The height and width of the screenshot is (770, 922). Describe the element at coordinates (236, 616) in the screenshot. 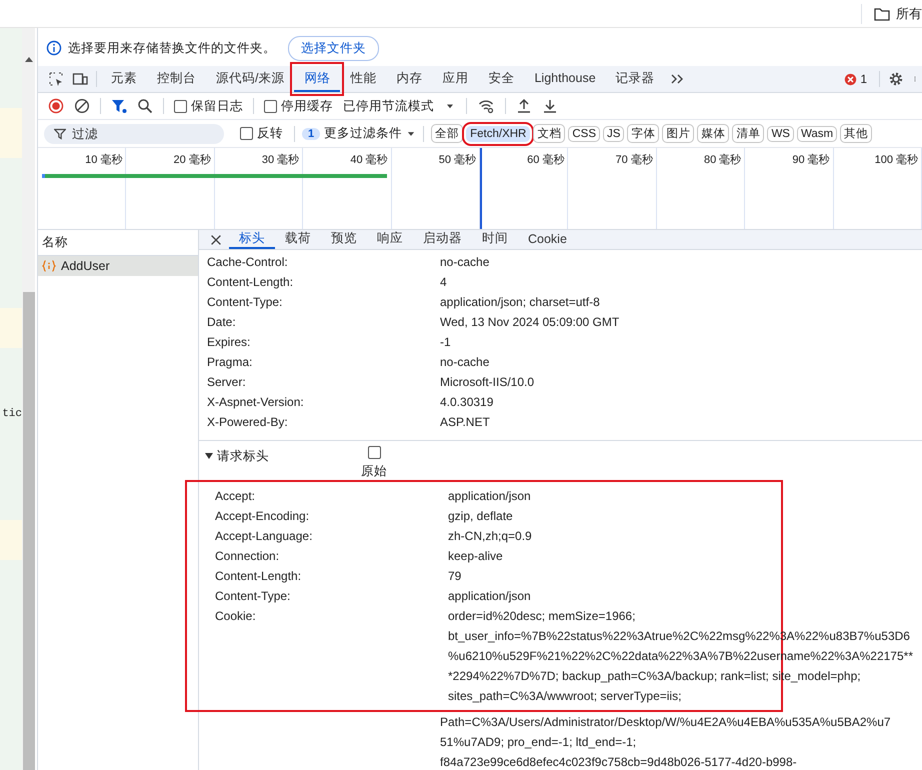

I see `header-name: Cookie:` at that location.